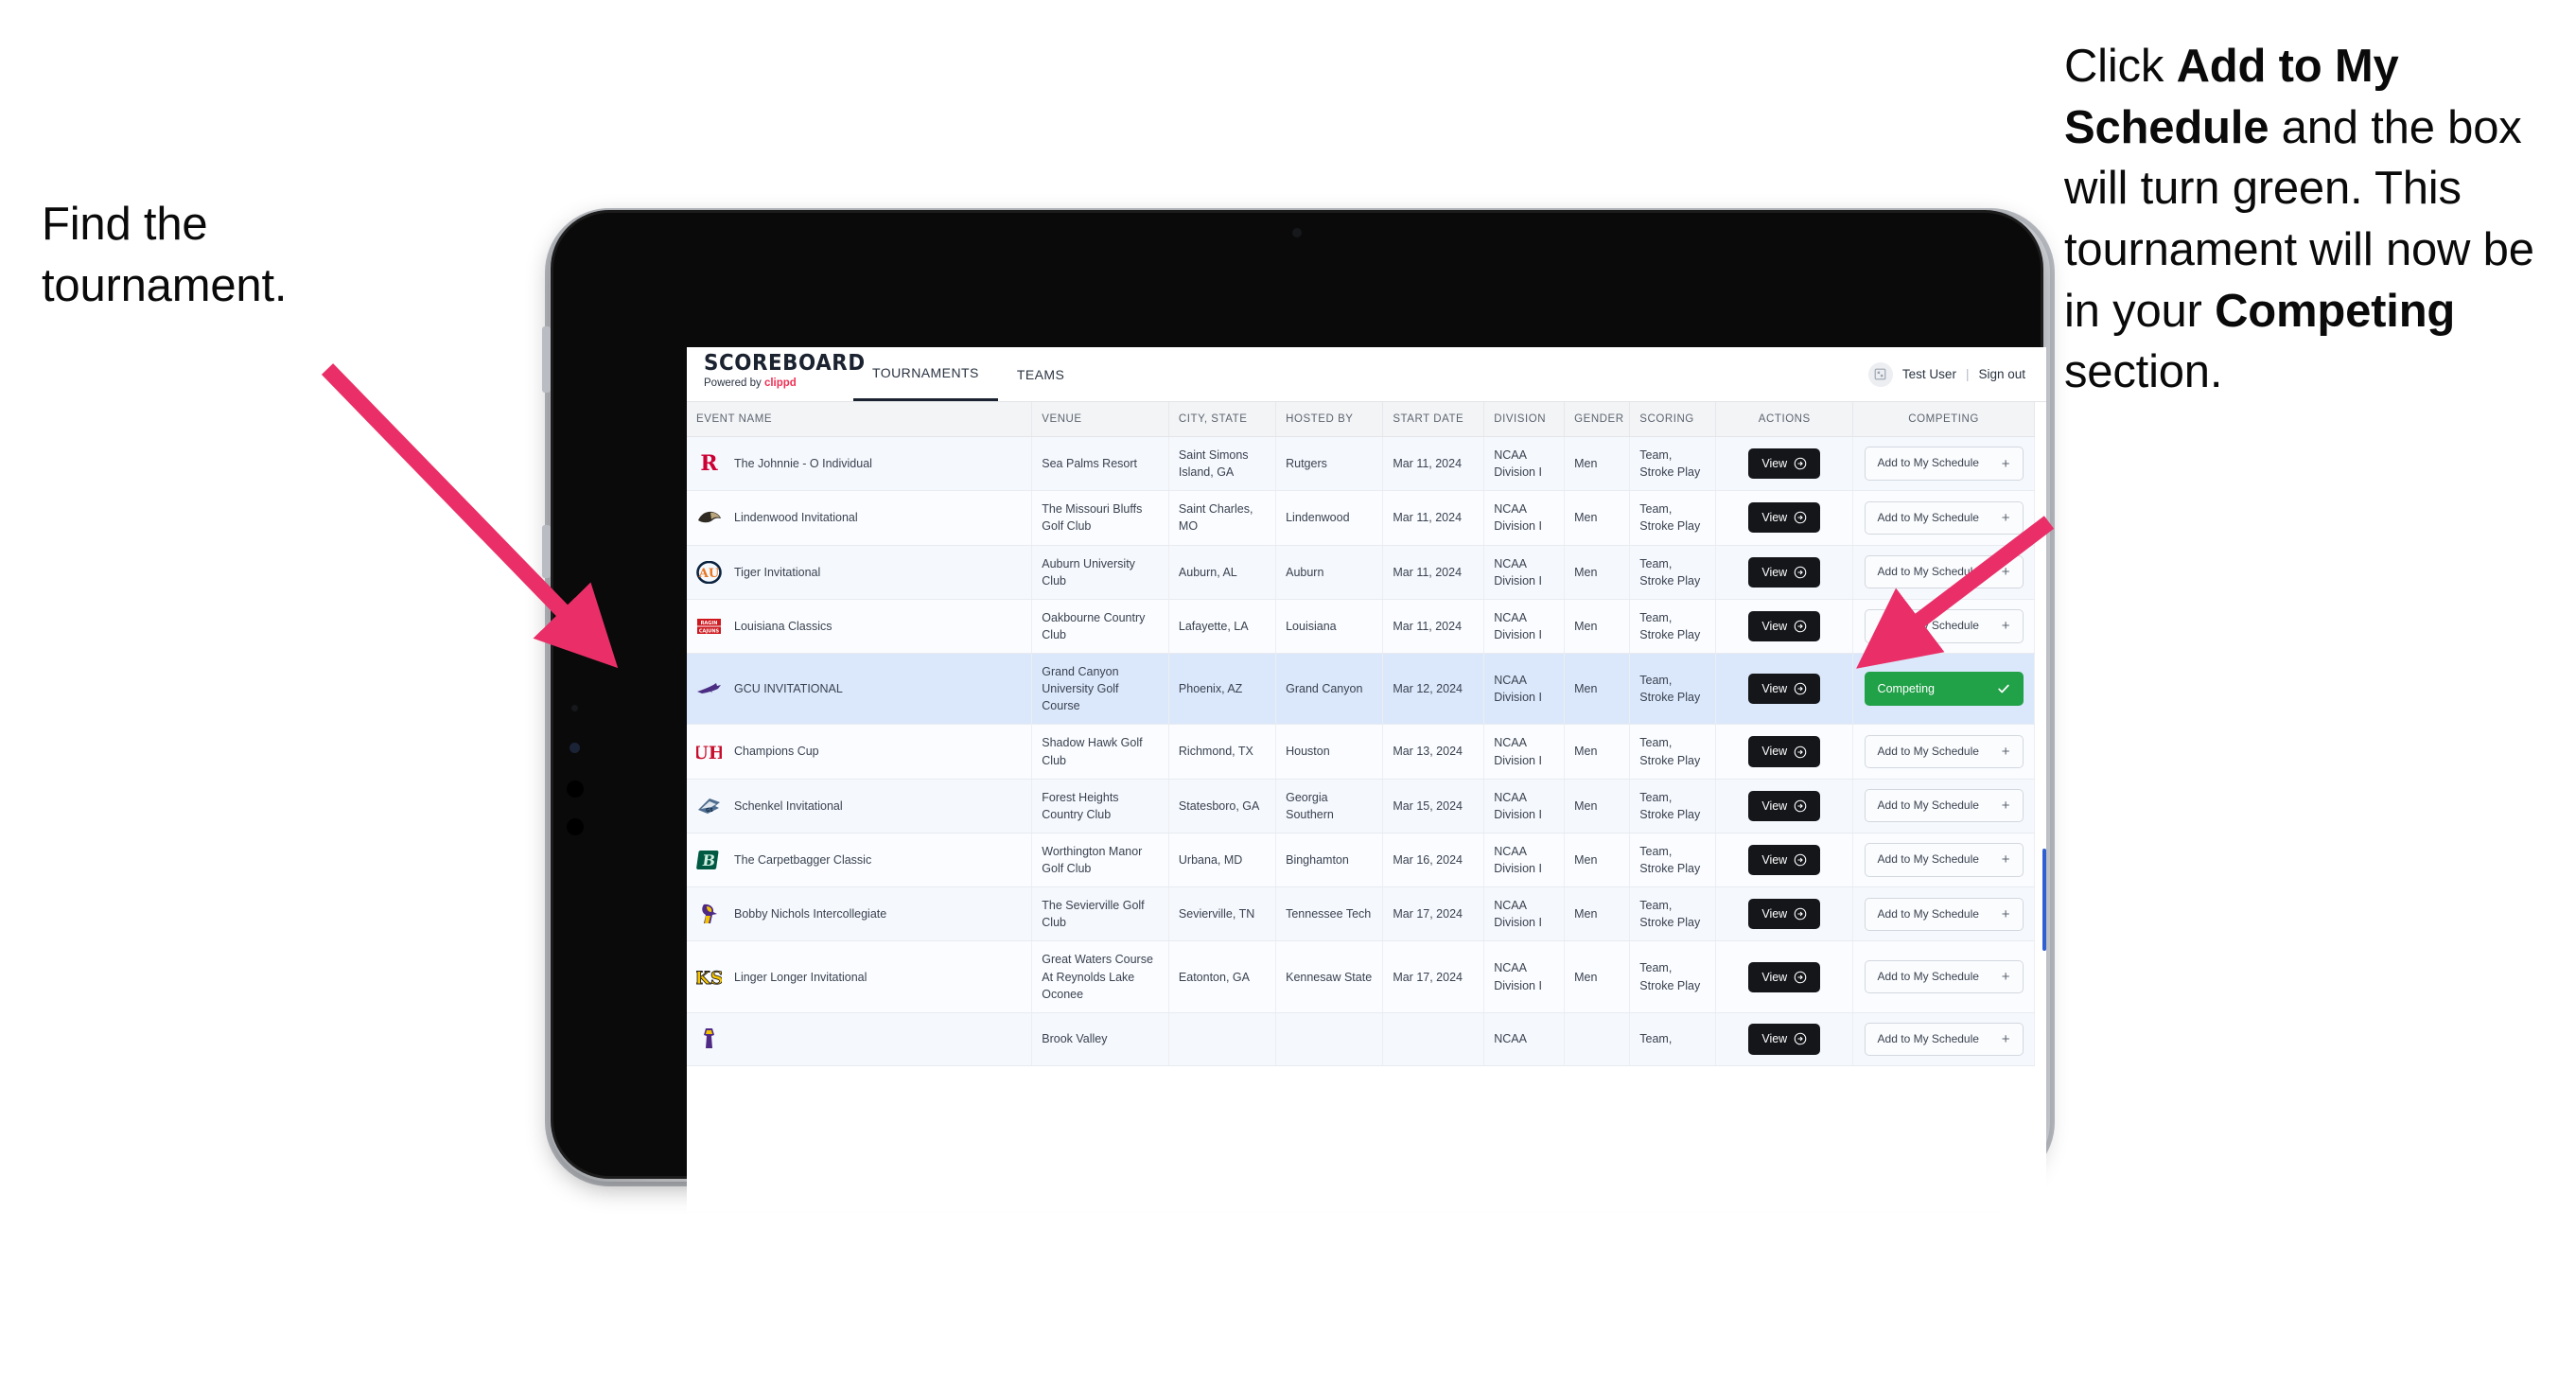 The width and height of the screenshot is (2576, 1386). Describe the element at coordinates (1524, 464) in the screenshot. I see `cell-division: NCAA Division I` at that location.